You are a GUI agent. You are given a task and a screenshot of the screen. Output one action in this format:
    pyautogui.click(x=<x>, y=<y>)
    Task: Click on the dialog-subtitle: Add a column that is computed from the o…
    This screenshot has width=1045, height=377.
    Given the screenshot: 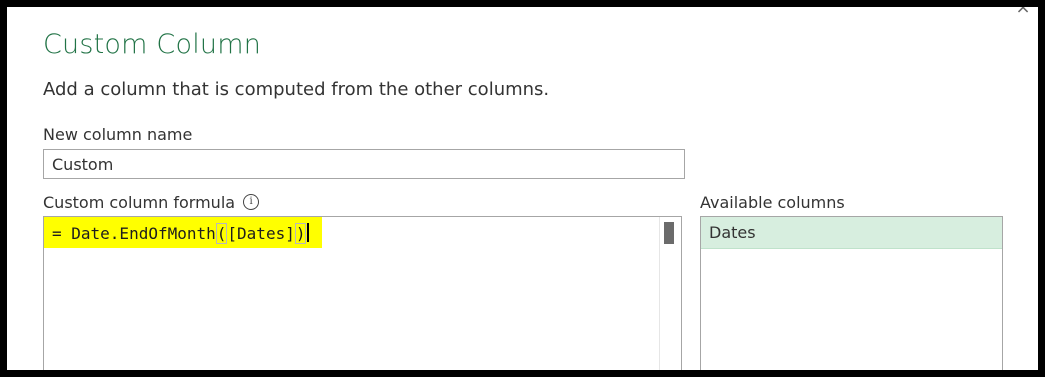 What is the action you would take?
    pyautogui.click(x=296, y=89)
    